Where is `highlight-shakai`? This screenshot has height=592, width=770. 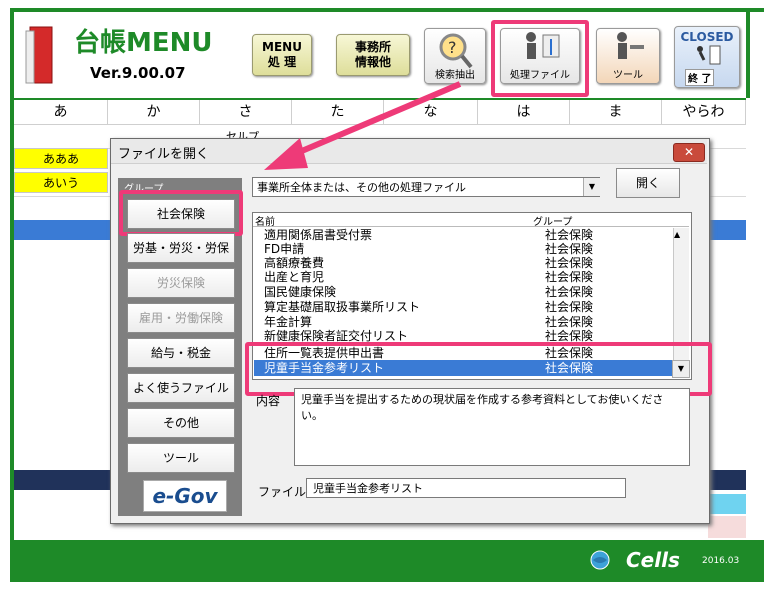
highlight-shakai is located at coordinates (181, 213).